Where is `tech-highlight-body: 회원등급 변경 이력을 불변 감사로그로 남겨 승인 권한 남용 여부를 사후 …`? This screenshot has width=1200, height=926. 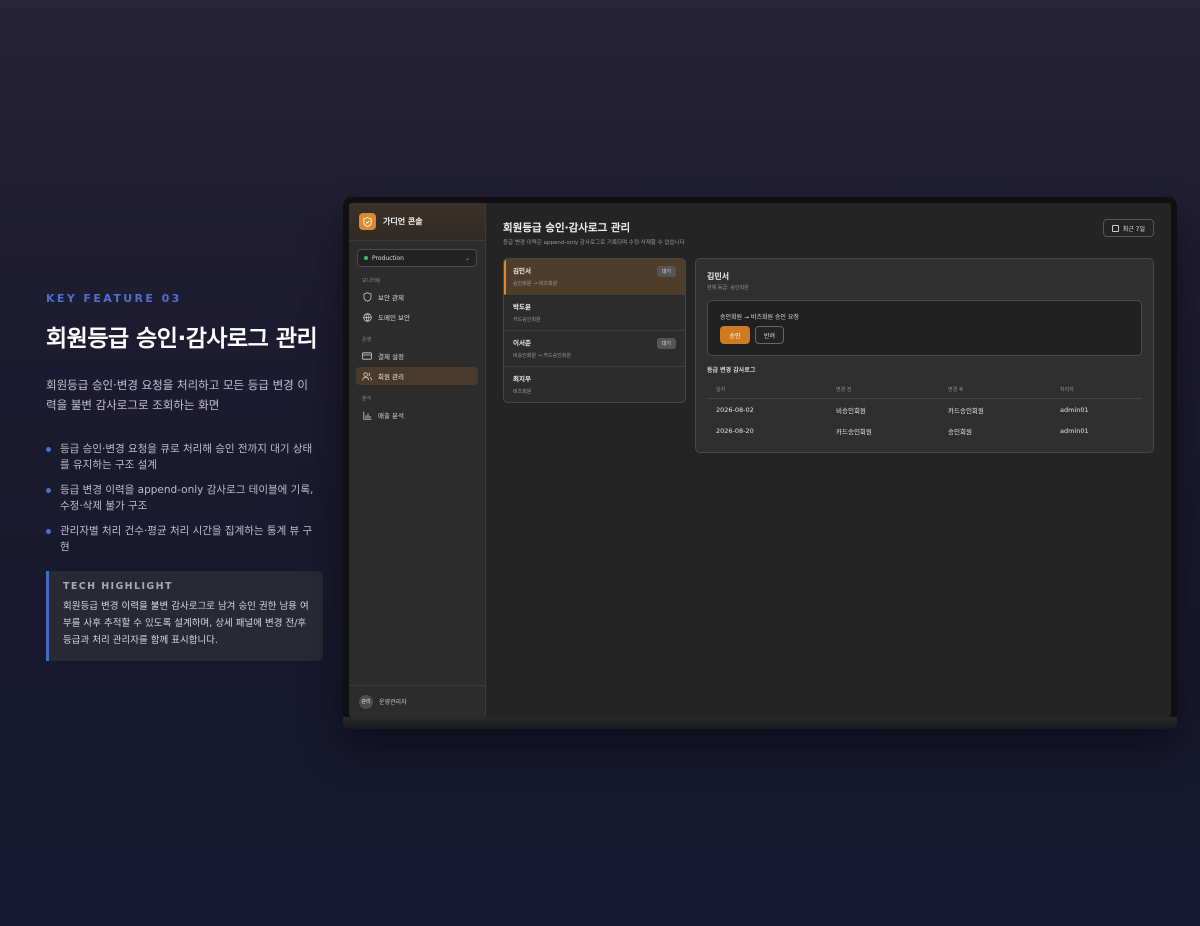 tech-highlight-body: 회원등급 변경 이력을 불변 감사로그로 남겨 승인 권한 남용 여부를 사후 … is located at coordinates (186, 623).